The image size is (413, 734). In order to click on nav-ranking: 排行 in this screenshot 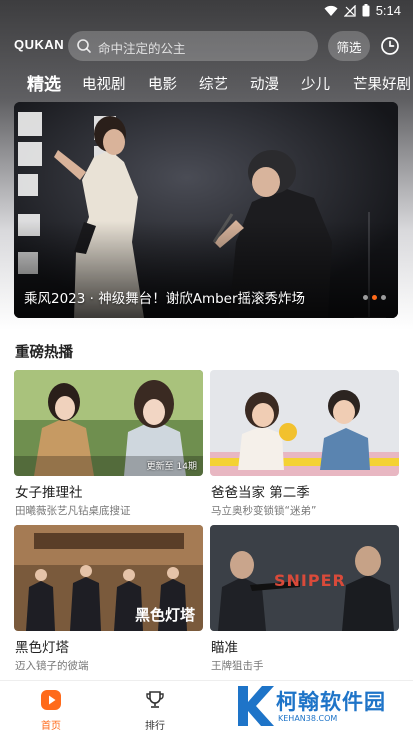, I will do `click(155, 710)`.